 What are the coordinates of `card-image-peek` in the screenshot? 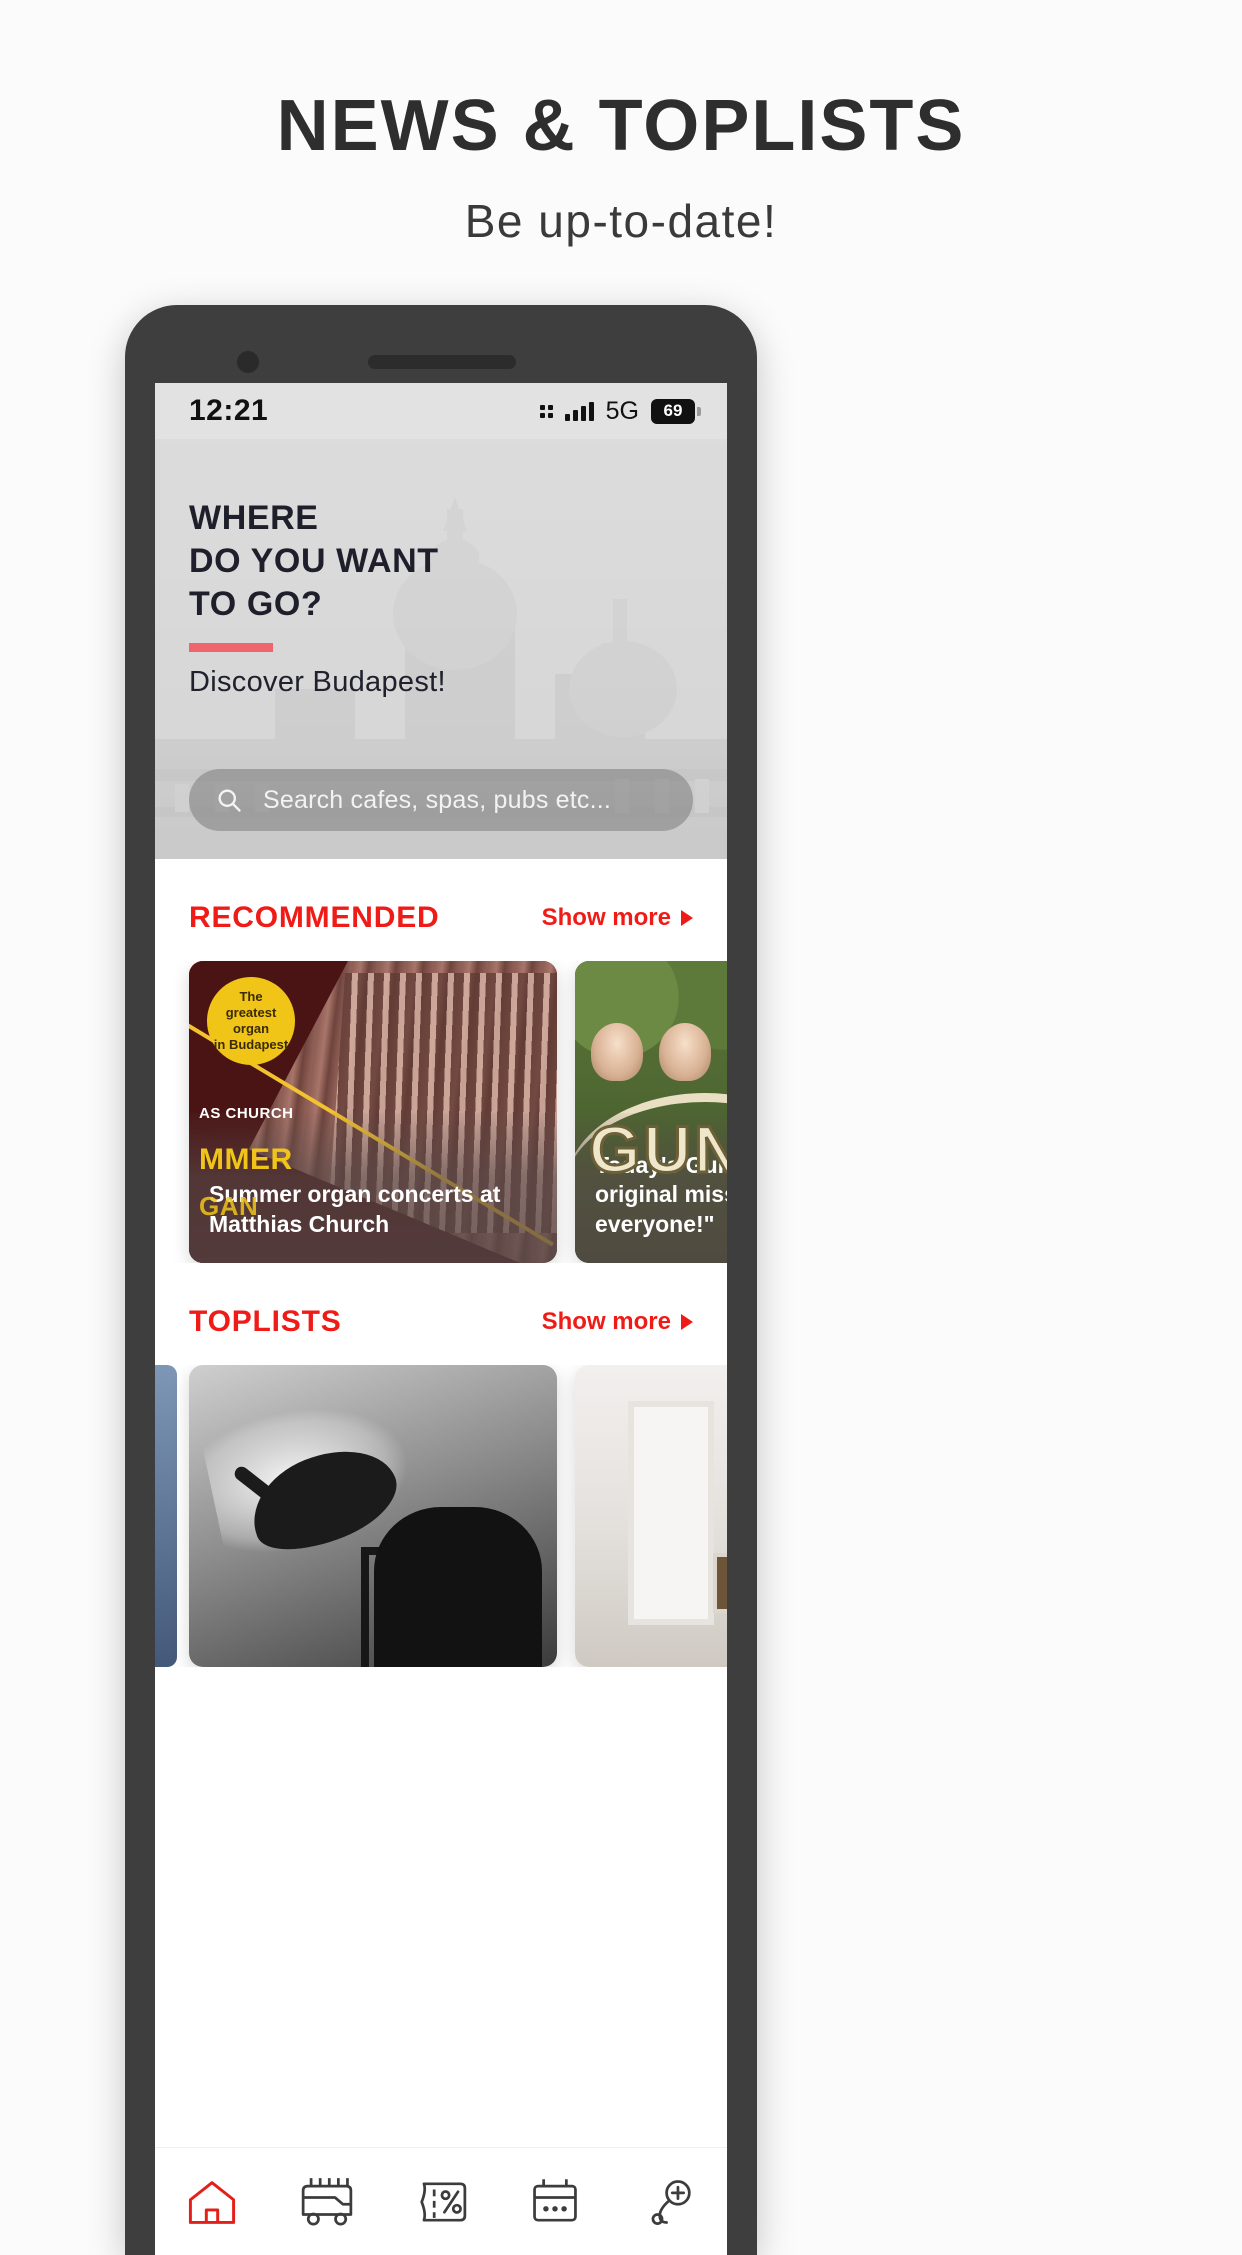 It's located at (166, 1516).